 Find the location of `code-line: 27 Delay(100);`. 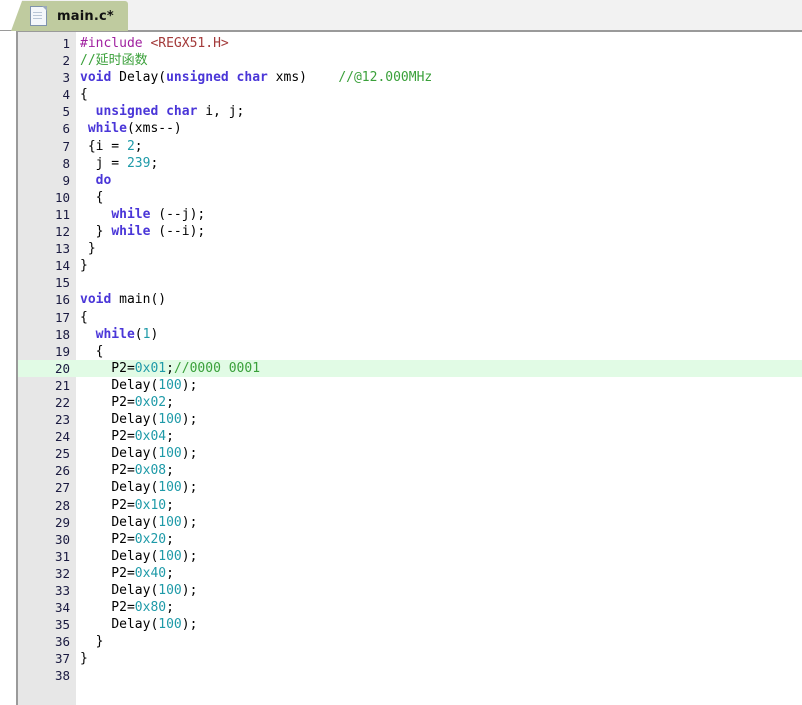

code-line: 27 Delay(100); is located at coordinates (410, 487).